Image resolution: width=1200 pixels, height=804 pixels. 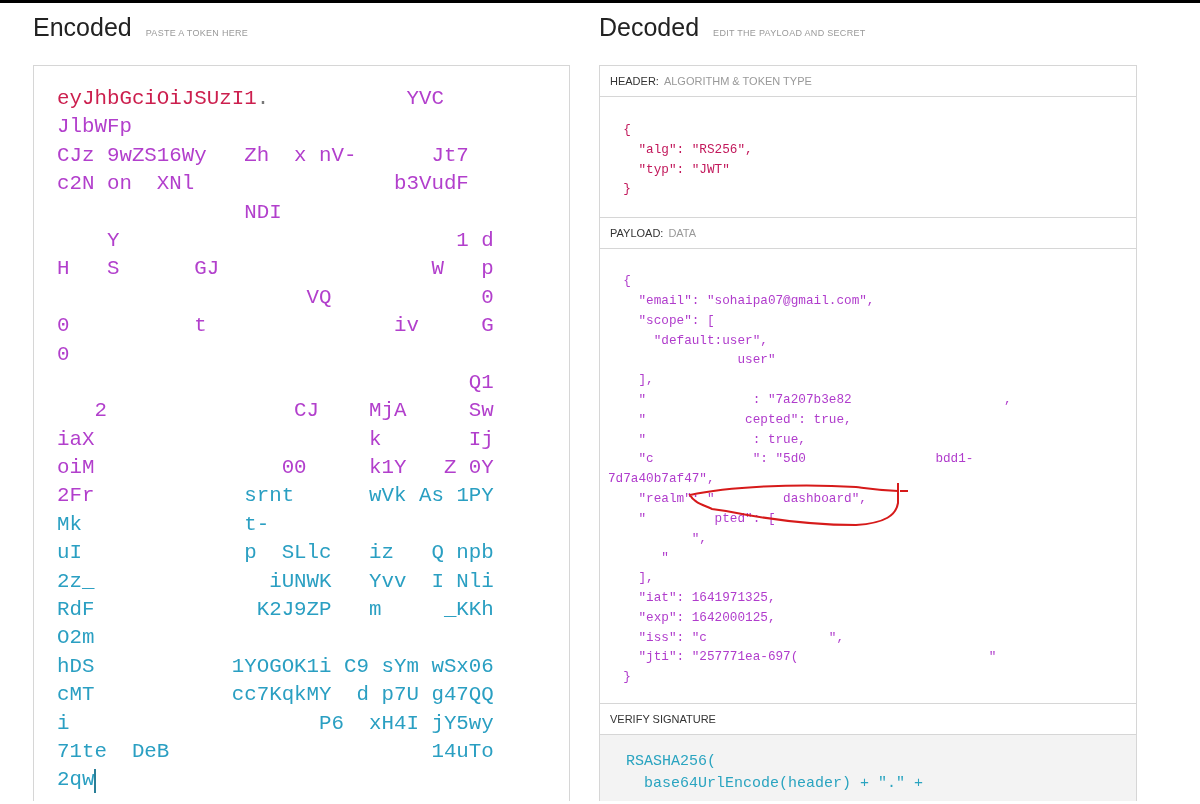 What do you see at coordinates (707, 597) in the screenshot?
I see `code-line: "iat": 1641971325,` at bounding box center [707, 597].